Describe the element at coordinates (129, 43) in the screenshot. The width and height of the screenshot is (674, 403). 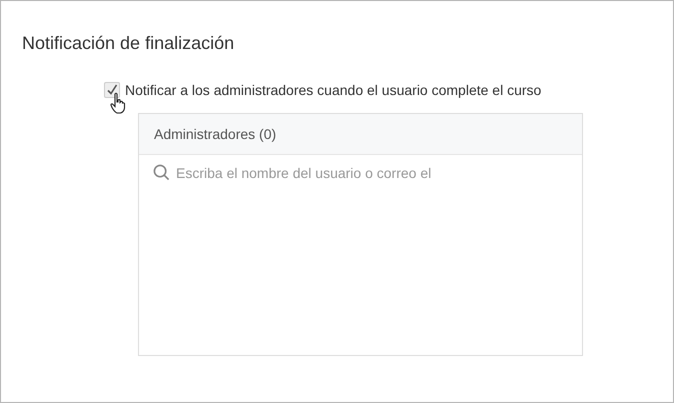
I see `section-title: Notificación de finalización` at that location.